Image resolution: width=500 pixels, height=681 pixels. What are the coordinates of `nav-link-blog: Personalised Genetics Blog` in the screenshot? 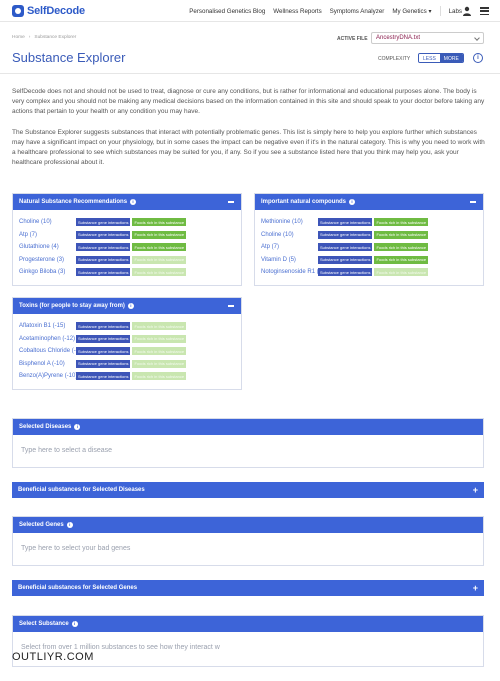 It's located at (227, 11).